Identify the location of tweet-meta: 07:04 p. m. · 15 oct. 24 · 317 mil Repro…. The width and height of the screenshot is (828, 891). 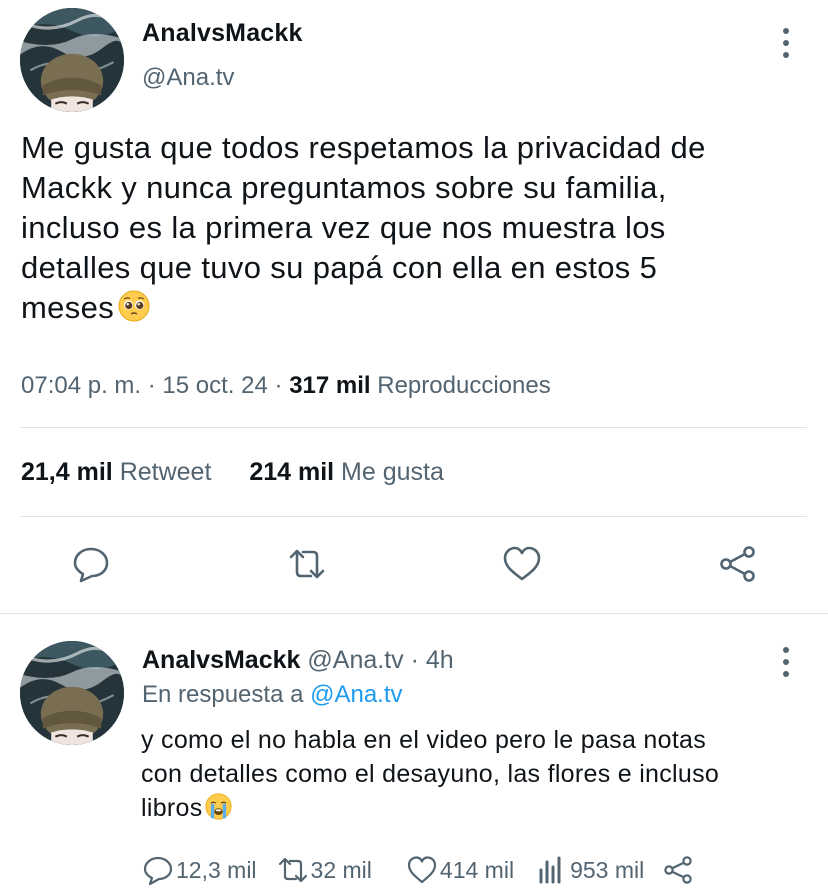
(286, 386).